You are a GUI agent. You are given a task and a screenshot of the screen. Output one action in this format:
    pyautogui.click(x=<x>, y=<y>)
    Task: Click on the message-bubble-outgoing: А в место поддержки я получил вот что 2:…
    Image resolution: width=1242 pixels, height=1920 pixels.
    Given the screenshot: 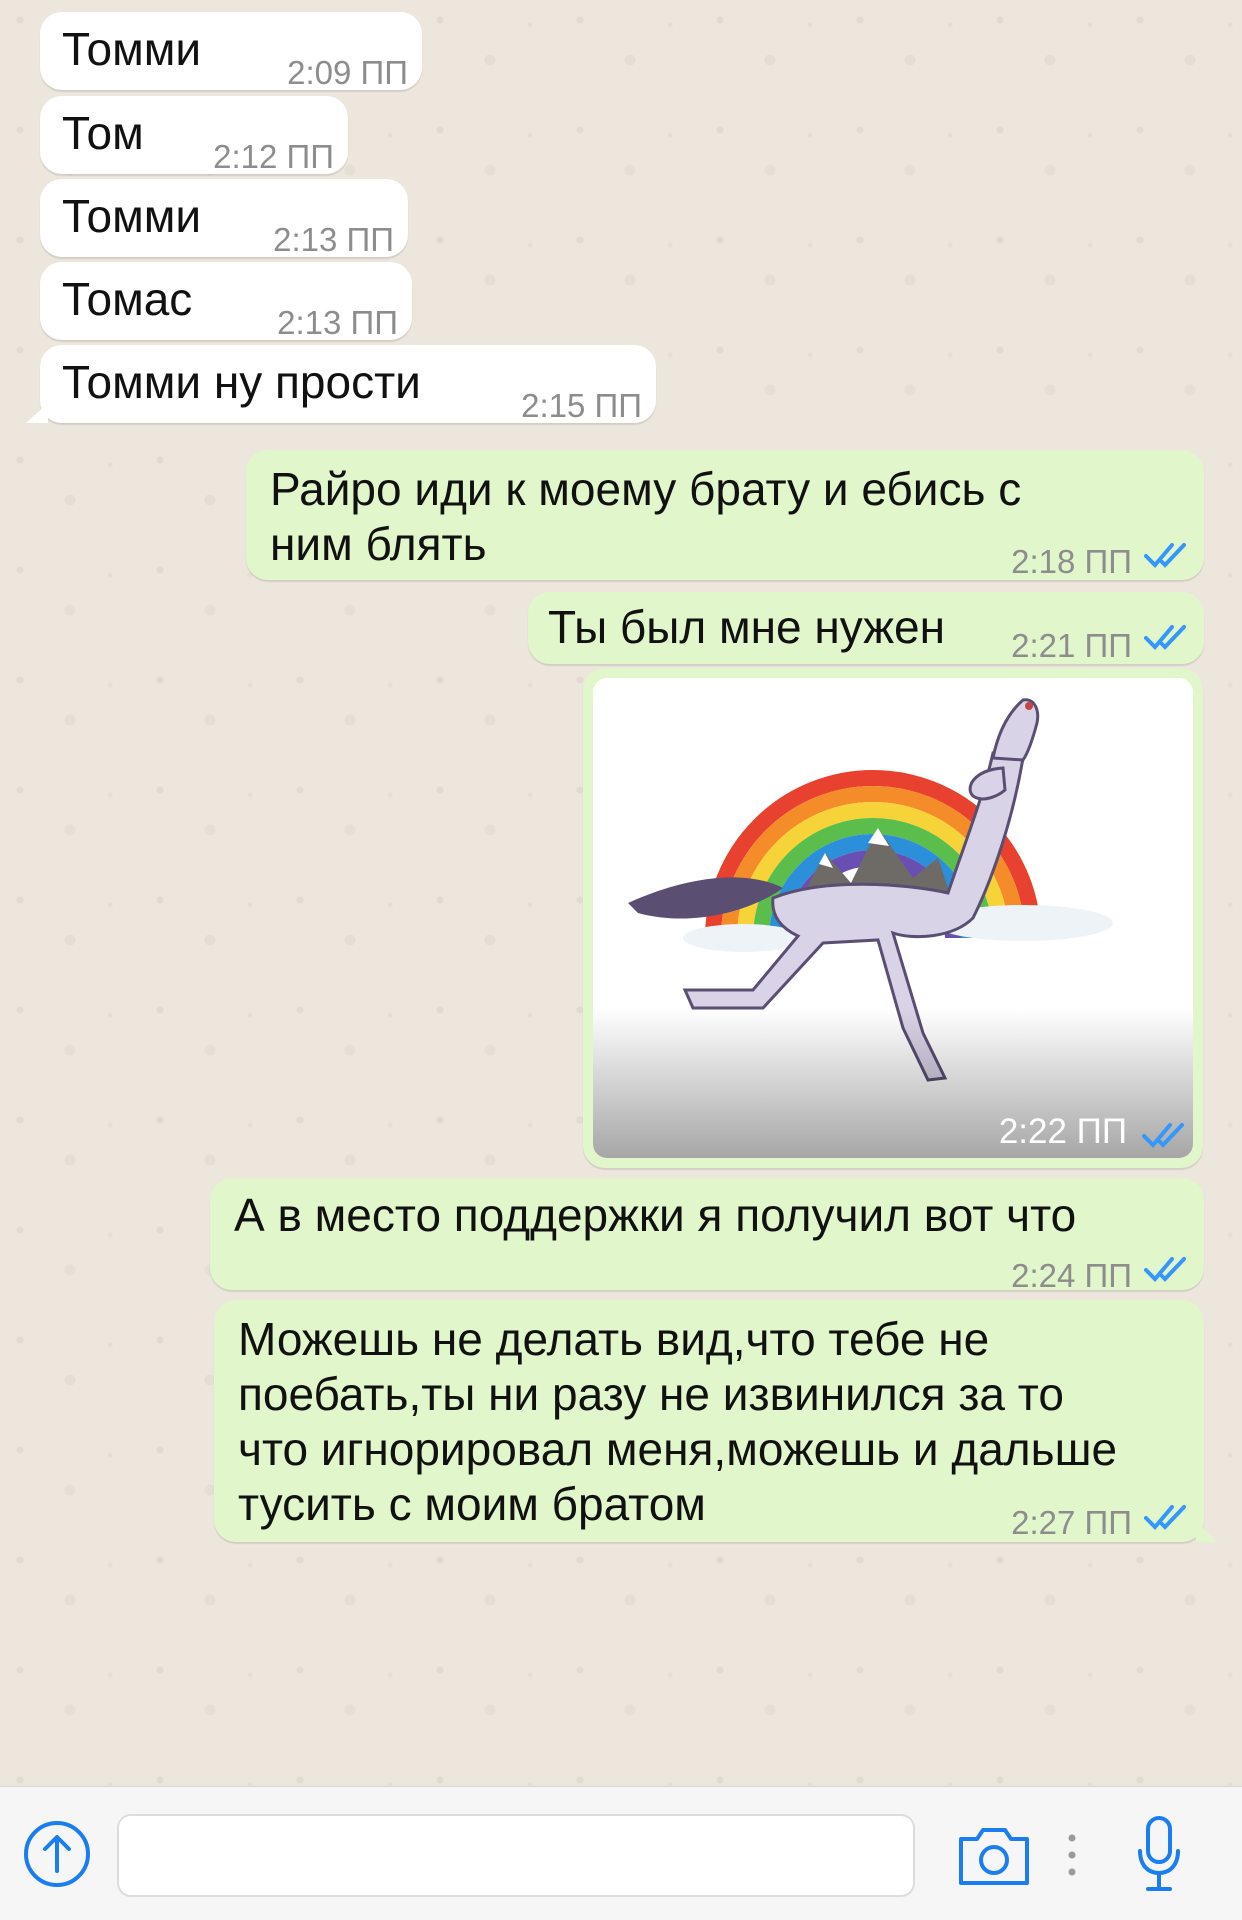 What is the action you would take?
    pyautogui.click(x=707, y=1236)
    